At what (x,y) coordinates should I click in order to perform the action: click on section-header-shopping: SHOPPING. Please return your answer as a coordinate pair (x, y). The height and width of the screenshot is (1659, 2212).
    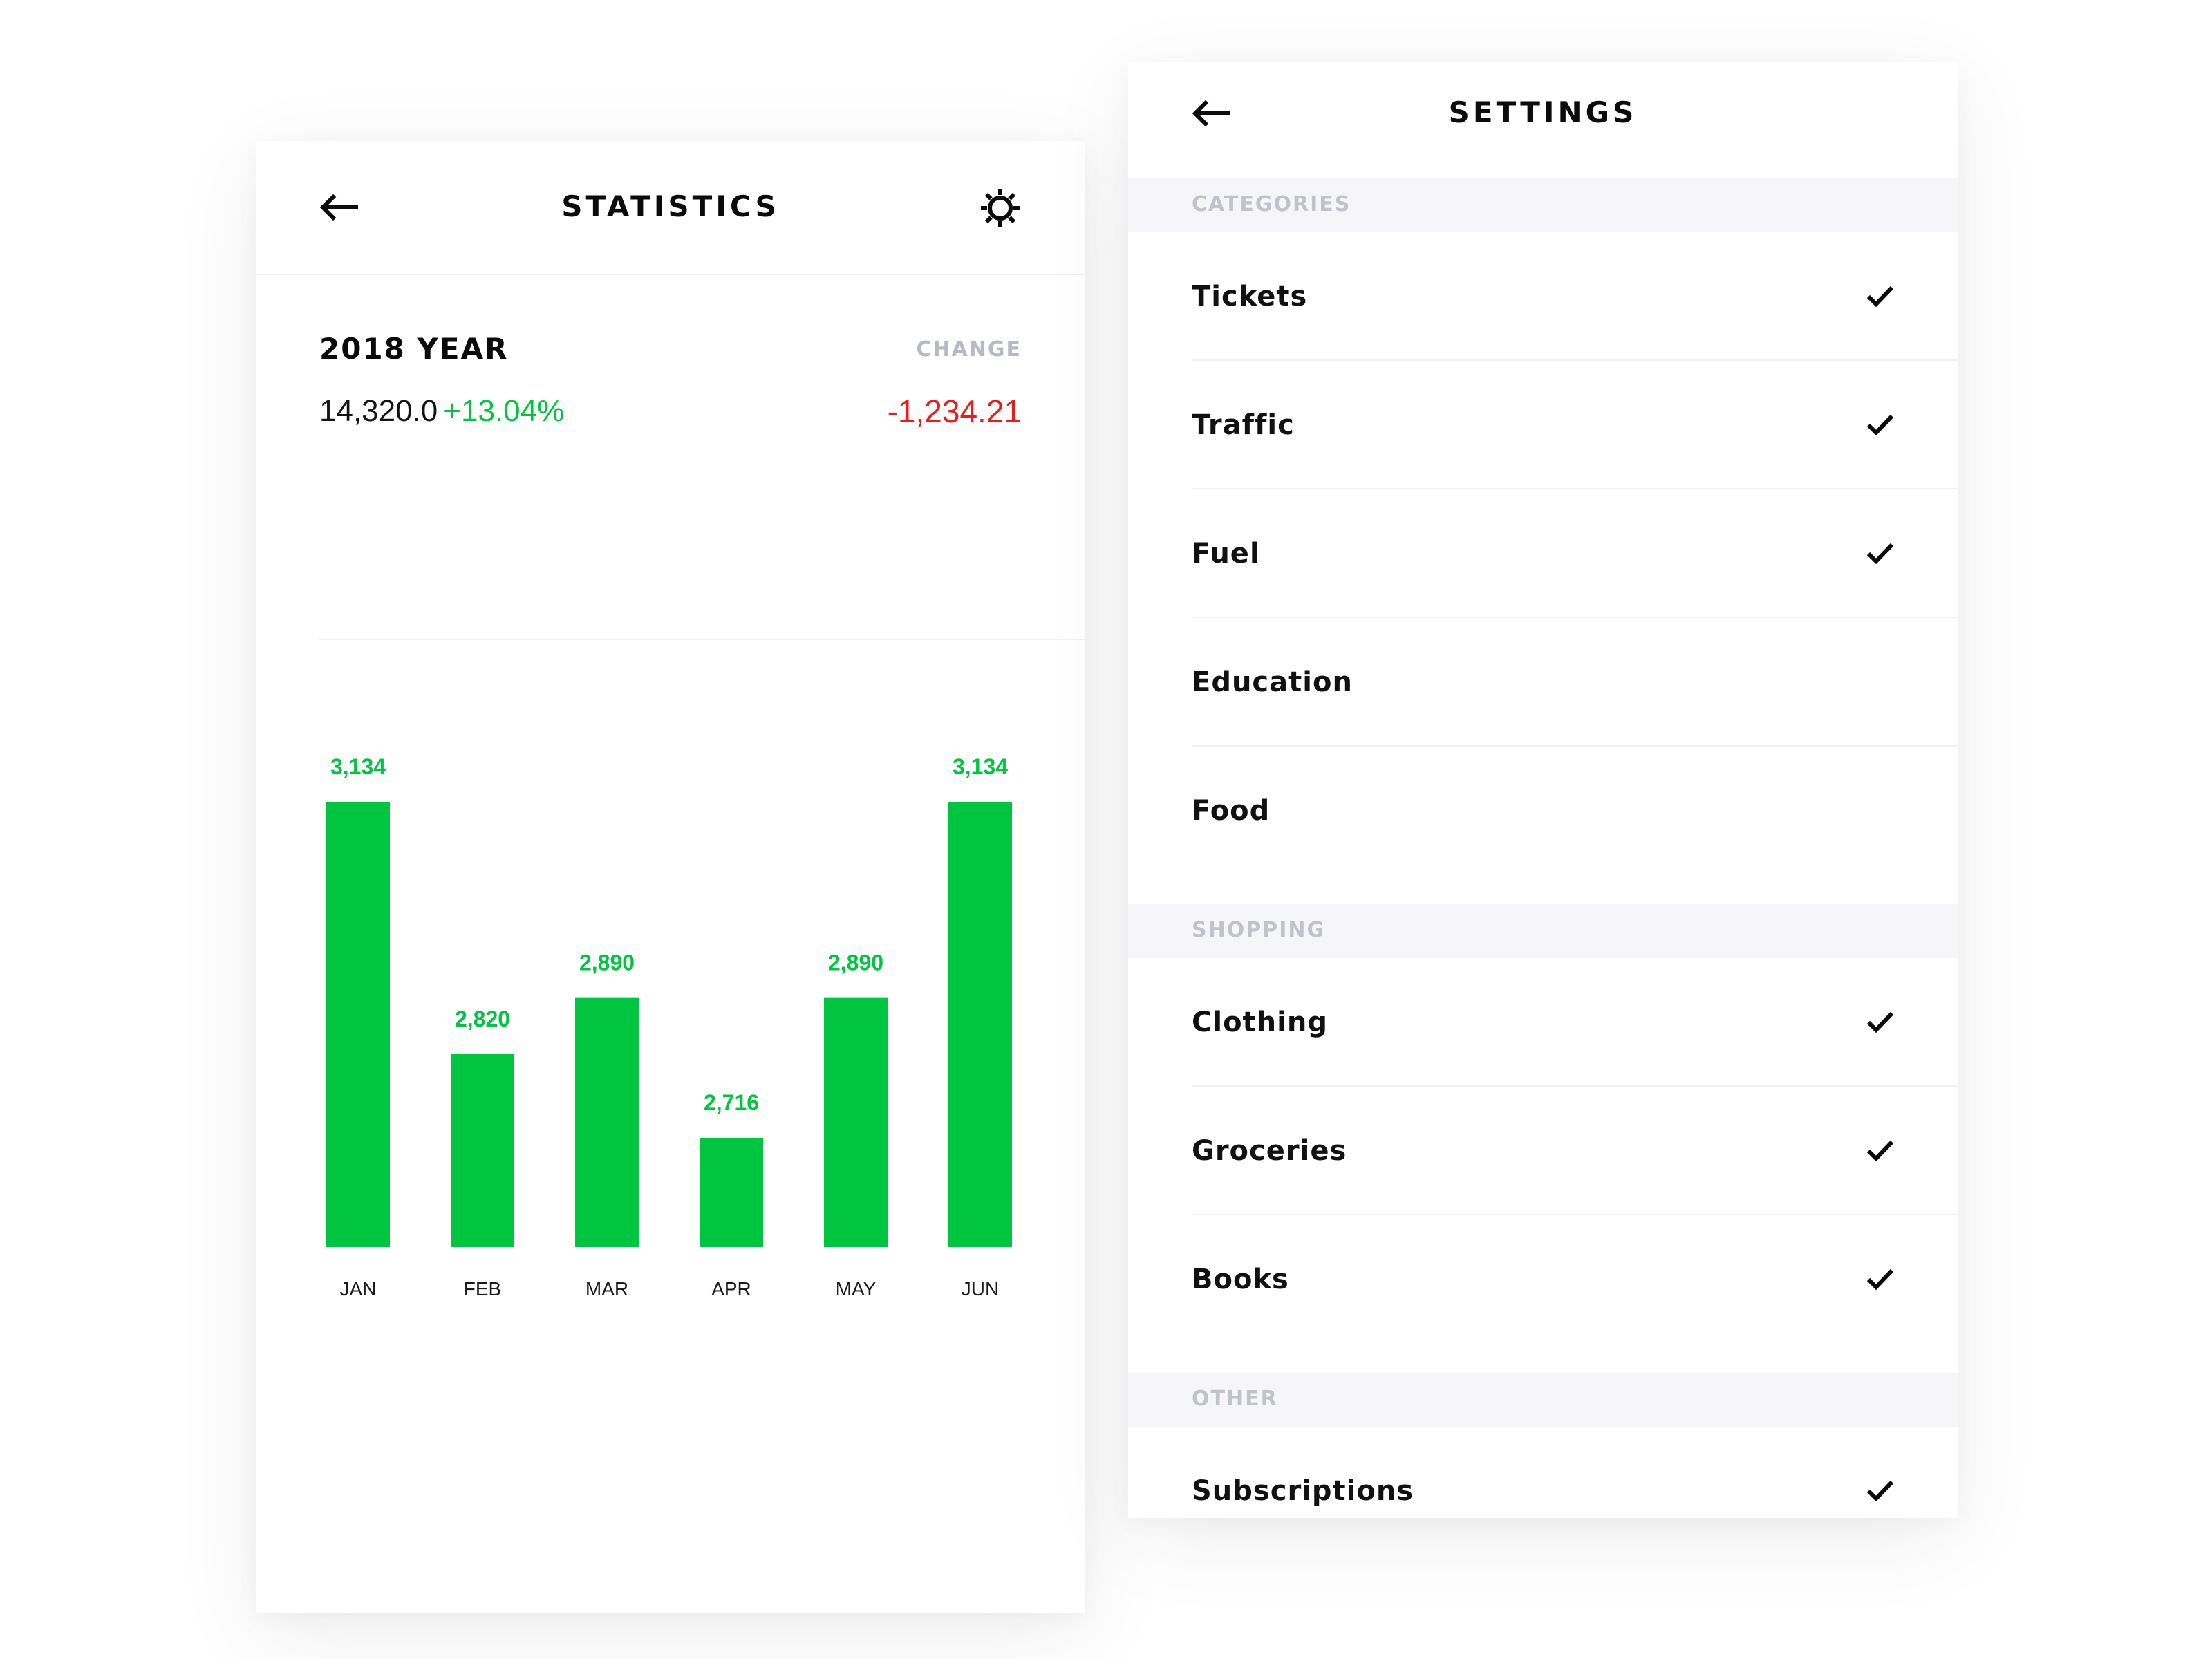
    Looking at the image, I should click on (1543, 931).